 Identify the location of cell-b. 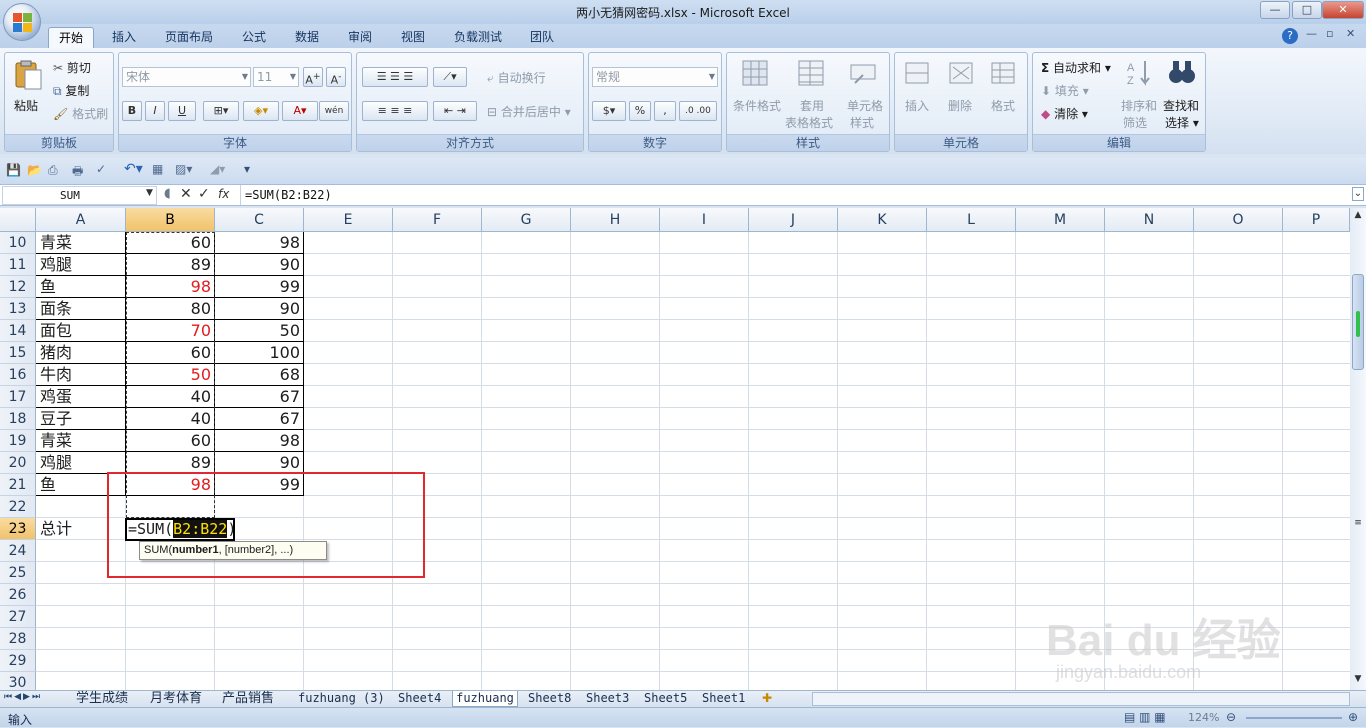
(170, 595).